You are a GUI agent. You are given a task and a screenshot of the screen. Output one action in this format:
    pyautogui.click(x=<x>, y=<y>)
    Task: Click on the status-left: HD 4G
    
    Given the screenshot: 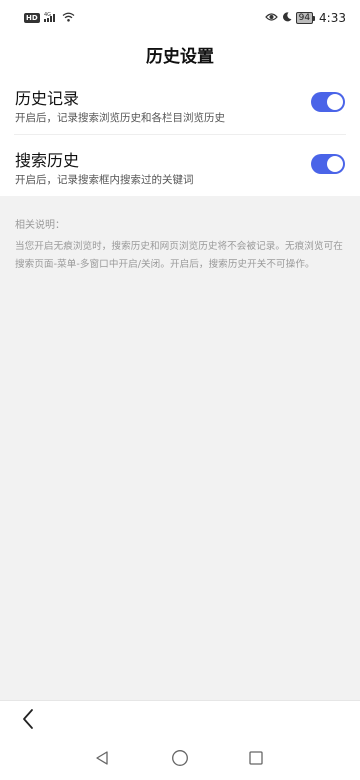 What is the action you would take?
    pyautogui.click(x=49, y=18)
    